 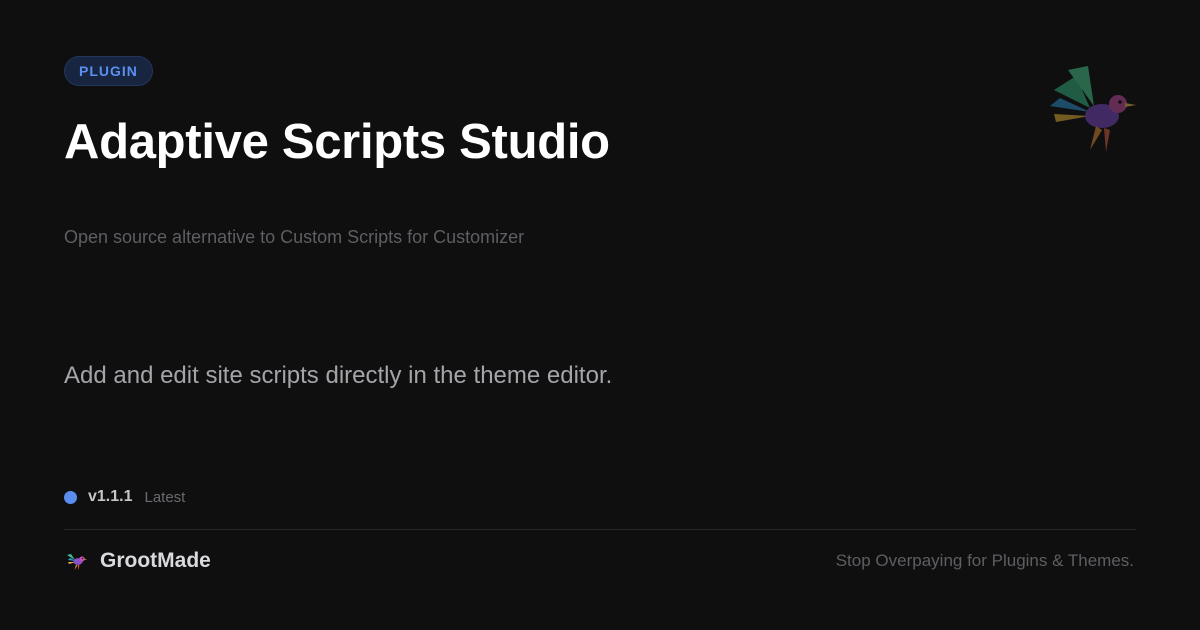 I want to click on brand-name: GrootMade, so click(x=155, y=560).